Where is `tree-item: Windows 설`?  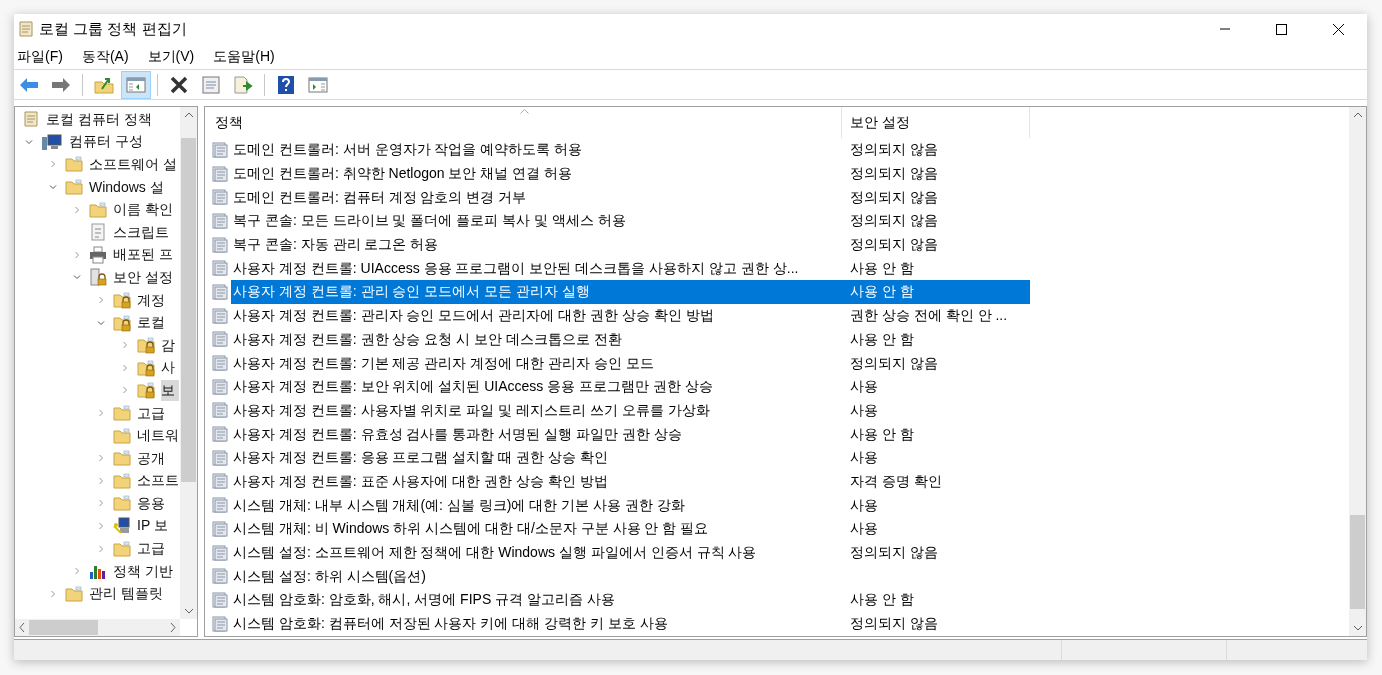 tree-item: Windows 설 is located at coordinates (128, 187).